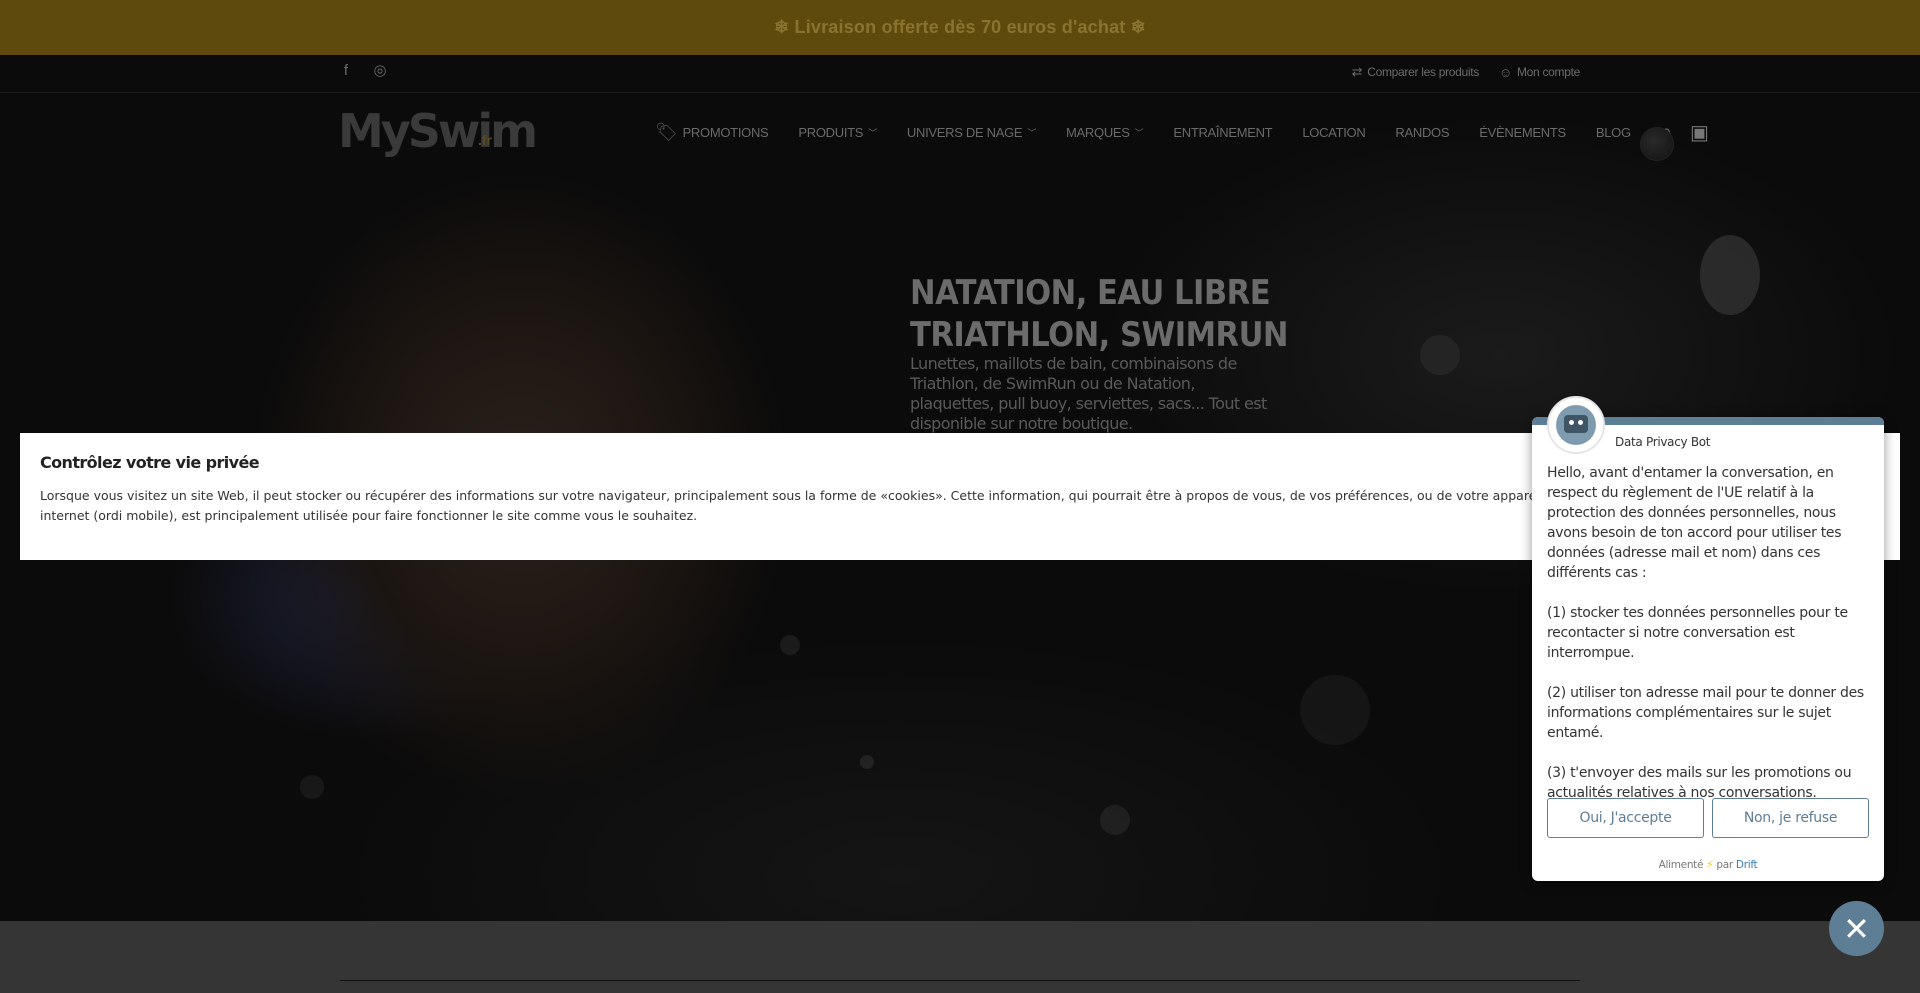  Describe the element at coordinates (1505, 72) in the screenshot. I see `user-icon: ☺` at that location.